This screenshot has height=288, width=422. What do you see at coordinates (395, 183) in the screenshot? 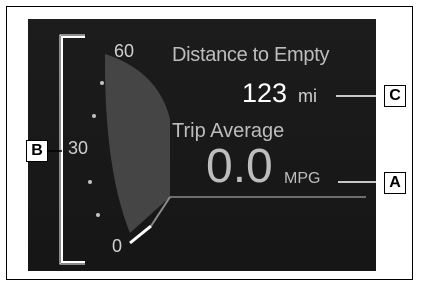
I see `callout-a: A` at bounding box center [395, 183].